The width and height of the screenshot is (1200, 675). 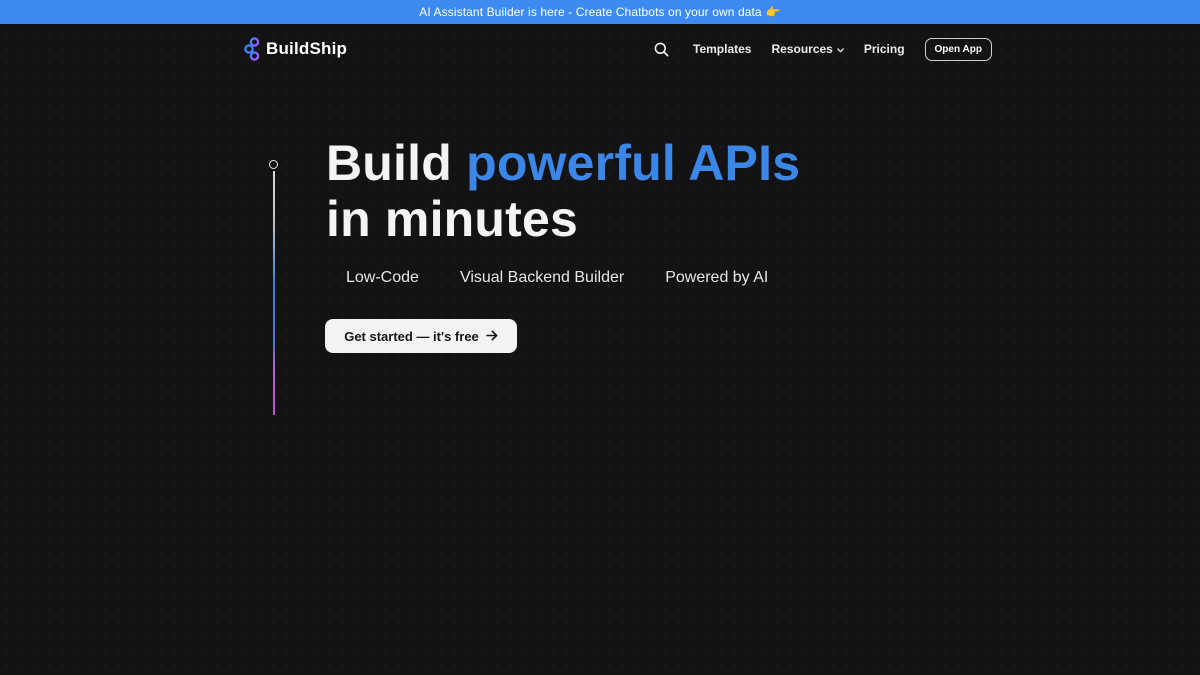 What do you see at coordinates (840, 49) in the screenshot?
I see `chevron-down-icon` at bounding box center [840, 49].